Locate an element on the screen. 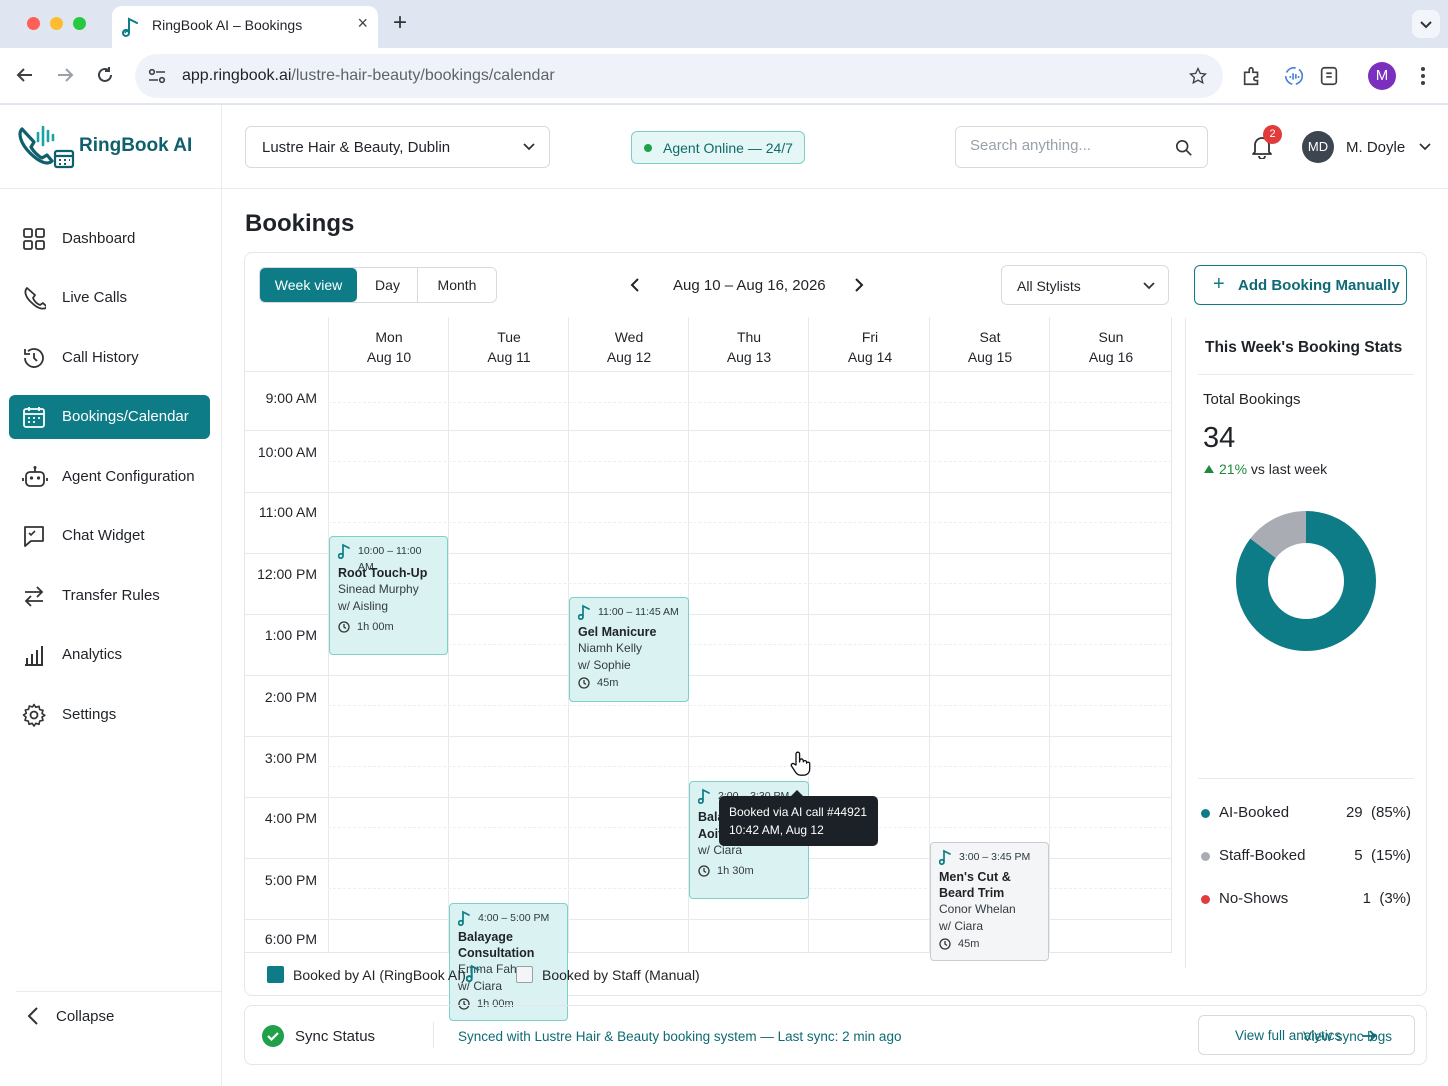 This screenshot has height=1086, width=1448. business-select: Lustre Hair & Beauty, Dublin is located at coordinates (397, 147).